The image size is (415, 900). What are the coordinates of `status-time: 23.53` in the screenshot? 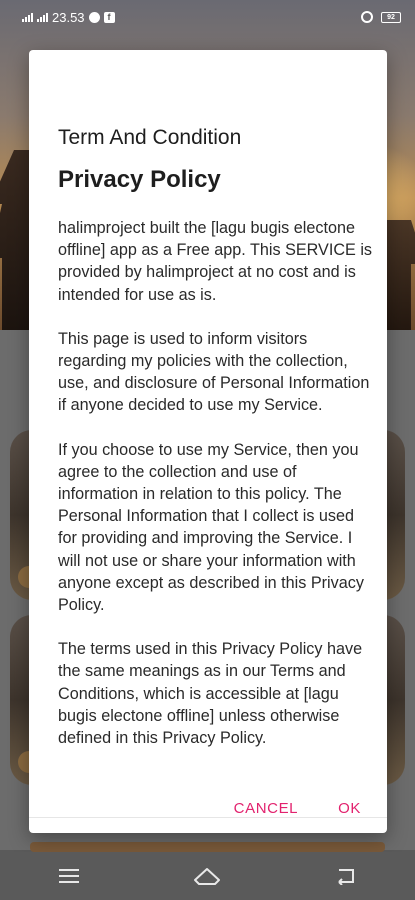 It's located at (68, 17).